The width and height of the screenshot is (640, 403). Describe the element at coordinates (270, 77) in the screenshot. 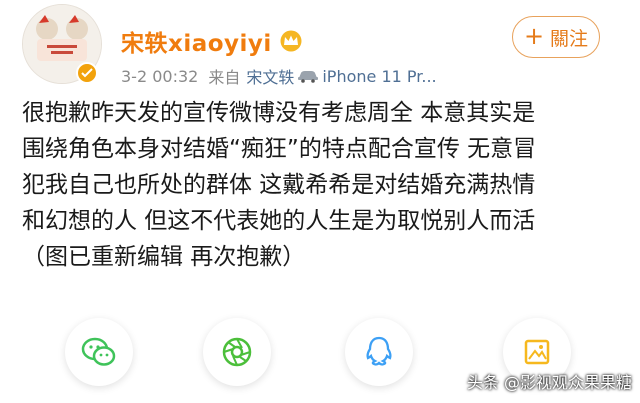

I see `source-name: 宋文轶` at that location.